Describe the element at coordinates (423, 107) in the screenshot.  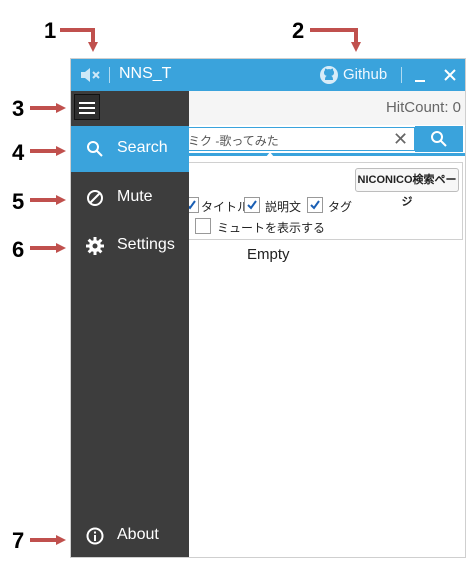
I see `hit-count: HitCount: 0` at that location.